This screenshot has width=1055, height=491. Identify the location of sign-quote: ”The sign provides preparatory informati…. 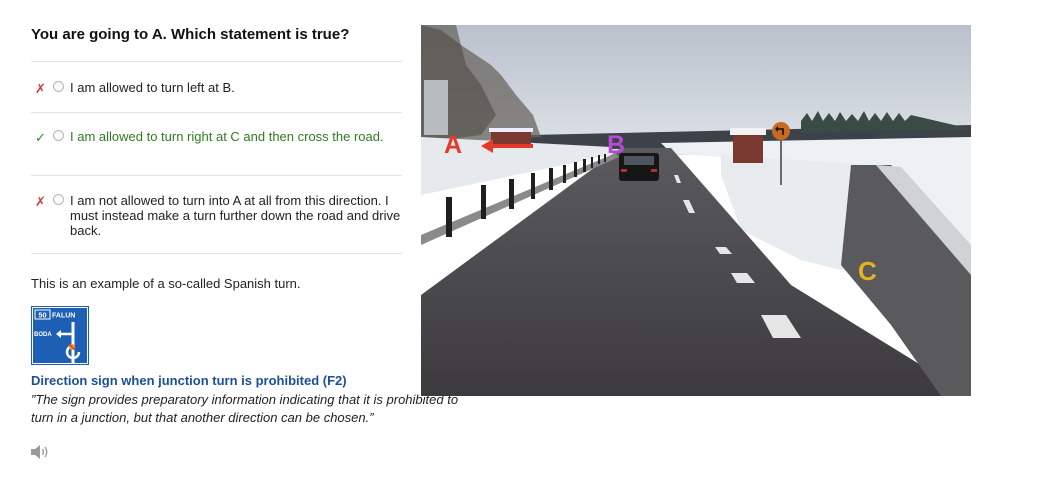
(245, 408).